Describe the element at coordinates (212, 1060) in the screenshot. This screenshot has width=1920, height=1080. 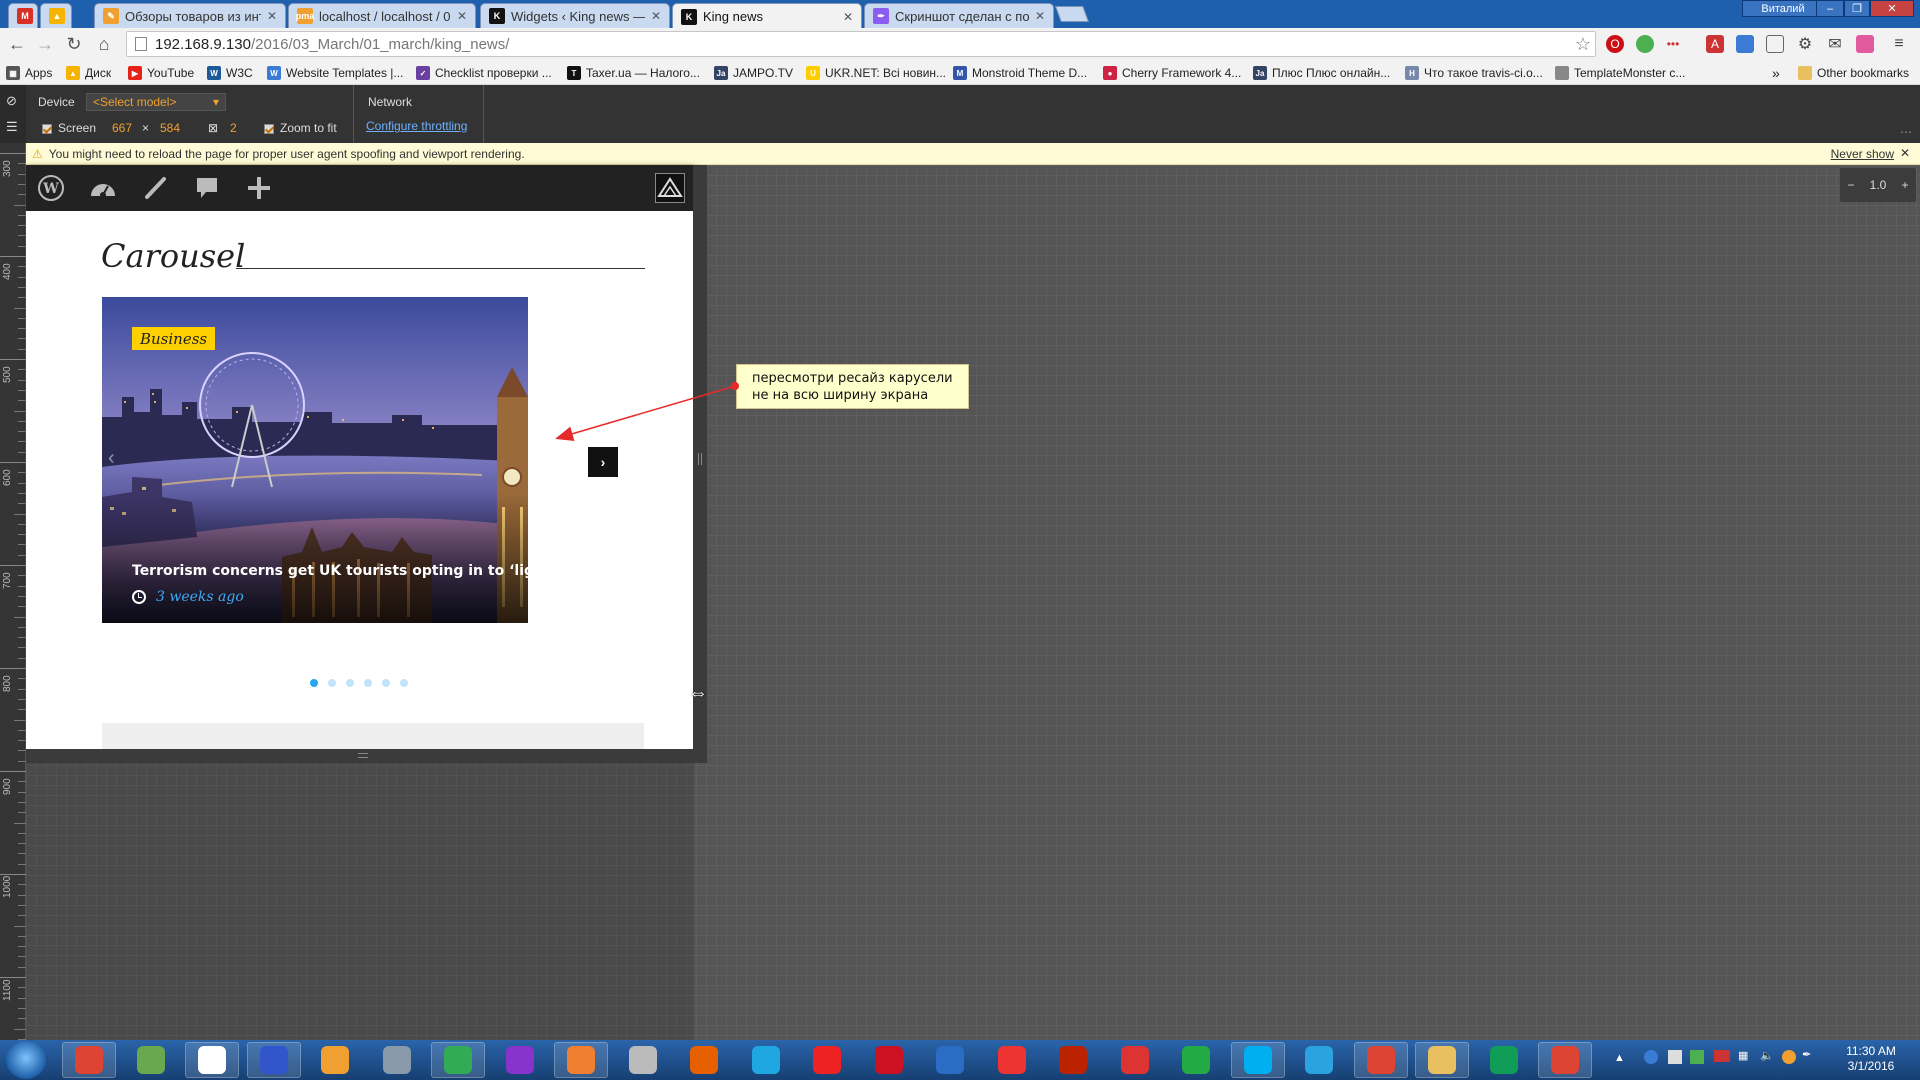
I see `taskbar-skype-s-button` at that location.